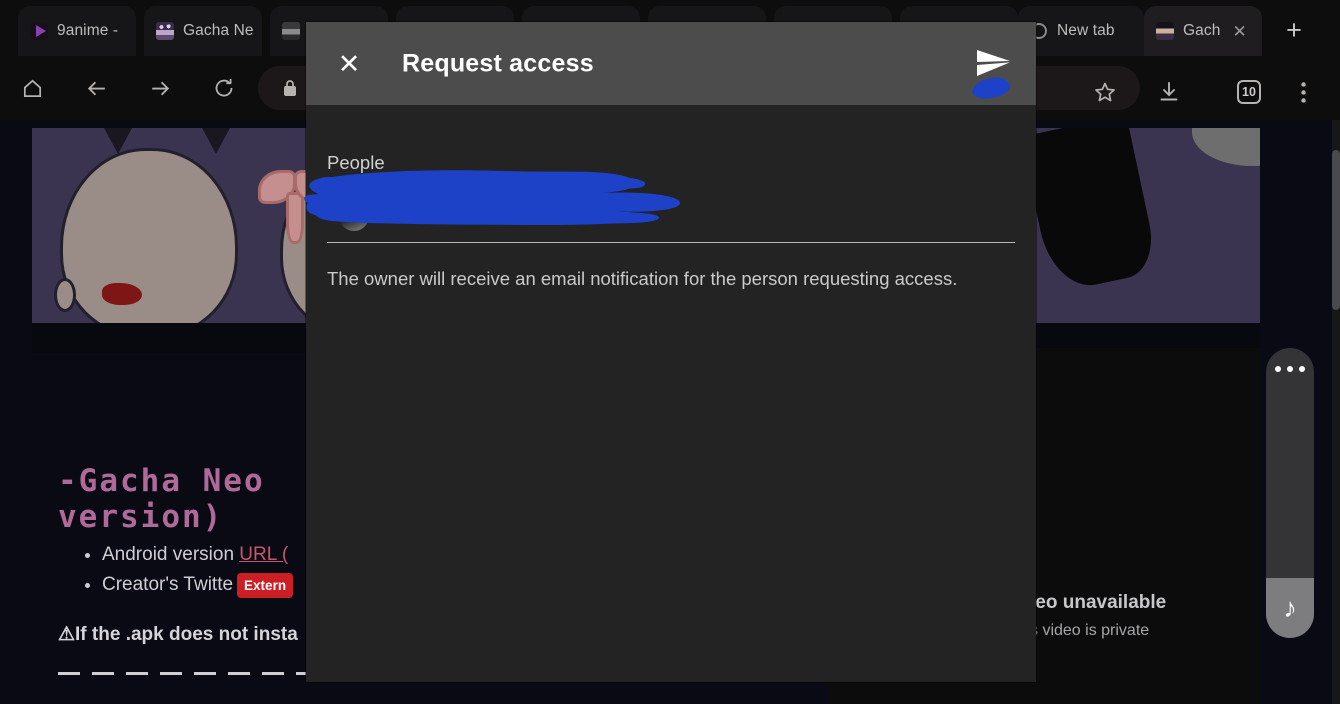 This screenshot has height=704, width=1340. Describe the element at coordinates (218, 30) in the screenshot. I see `tab-label: Gacha Ne` at that location.